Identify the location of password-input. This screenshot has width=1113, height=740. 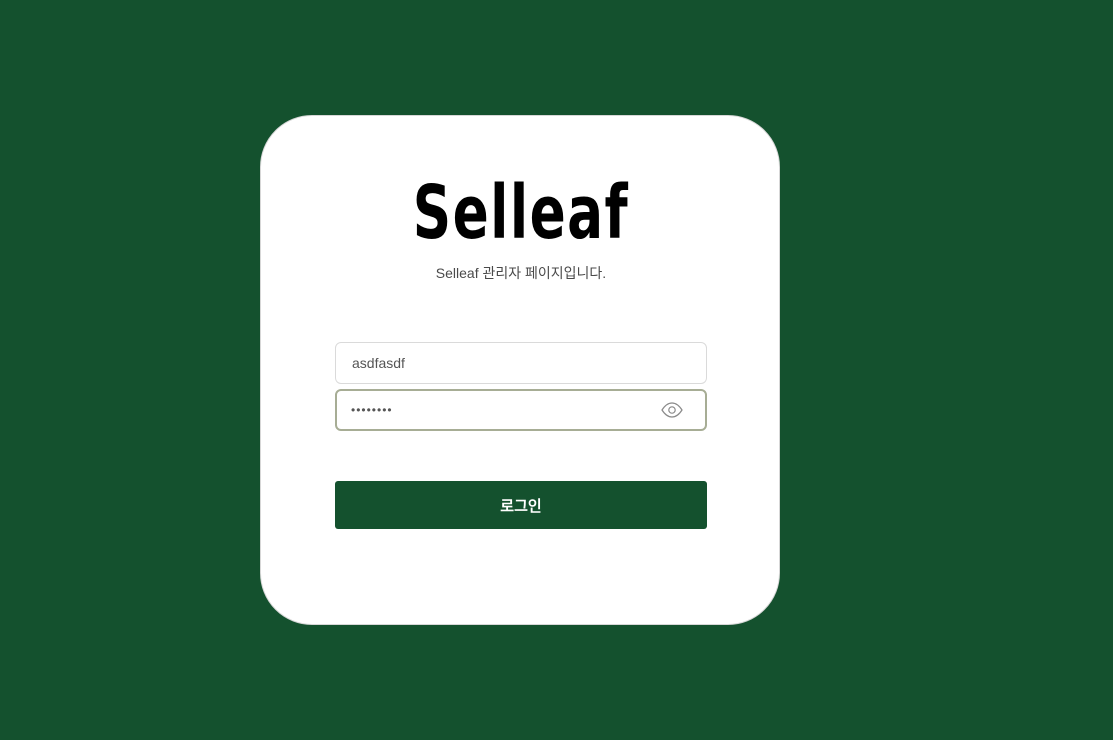
(521, 410).